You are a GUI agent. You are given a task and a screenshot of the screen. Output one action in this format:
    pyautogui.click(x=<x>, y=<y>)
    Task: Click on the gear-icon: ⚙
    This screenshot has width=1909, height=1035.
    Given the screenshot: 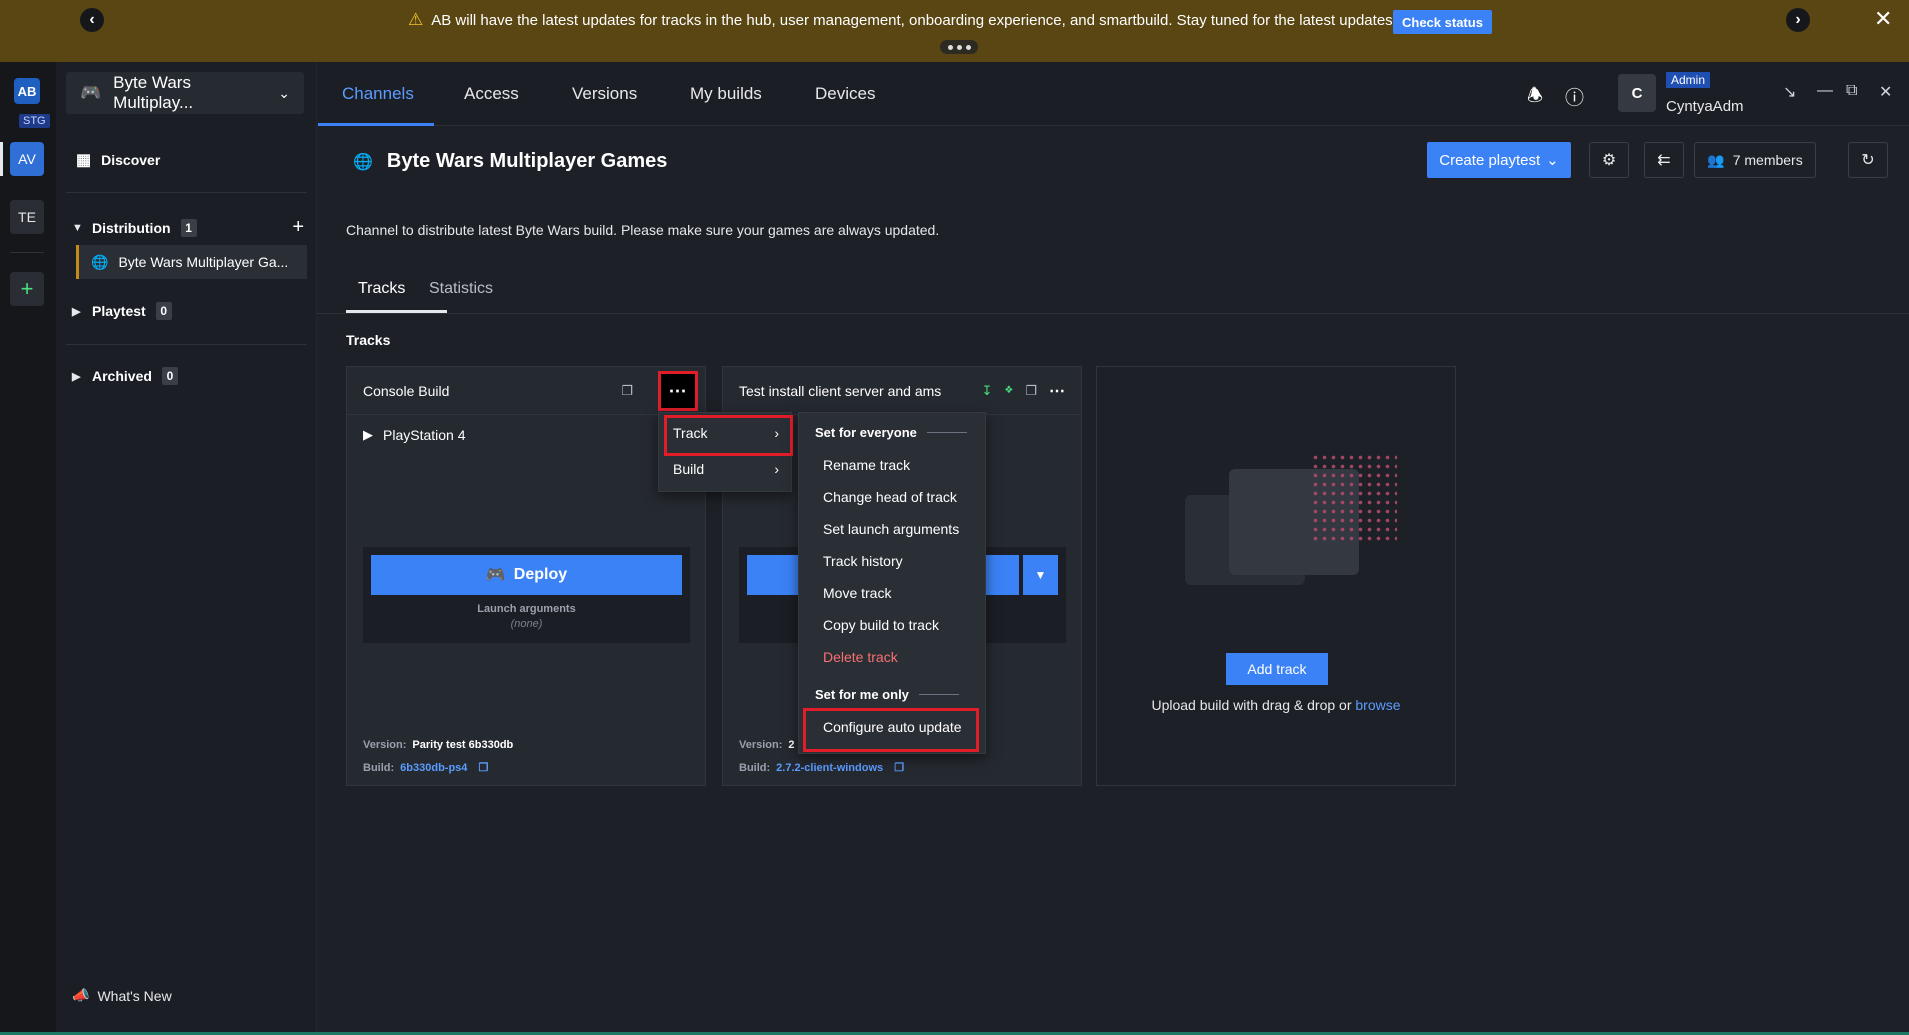 What is the action you would take?
    pyautogui.click(x=1609, y=160)
    